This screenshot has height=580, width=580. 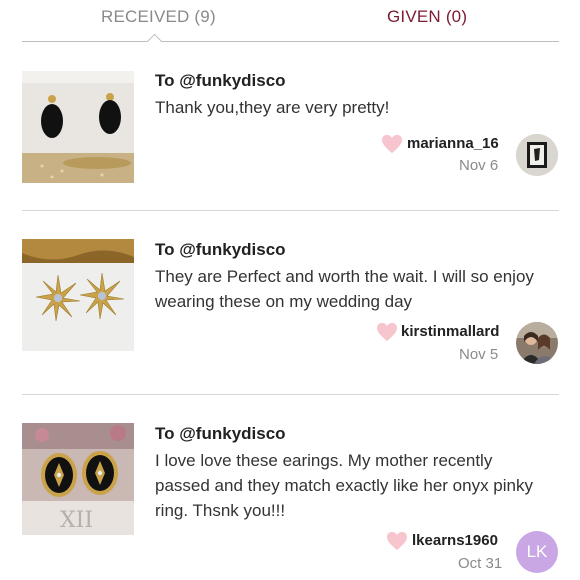 I want to click on reviewer-username: lkearns1960, so click(x=455, y=540).